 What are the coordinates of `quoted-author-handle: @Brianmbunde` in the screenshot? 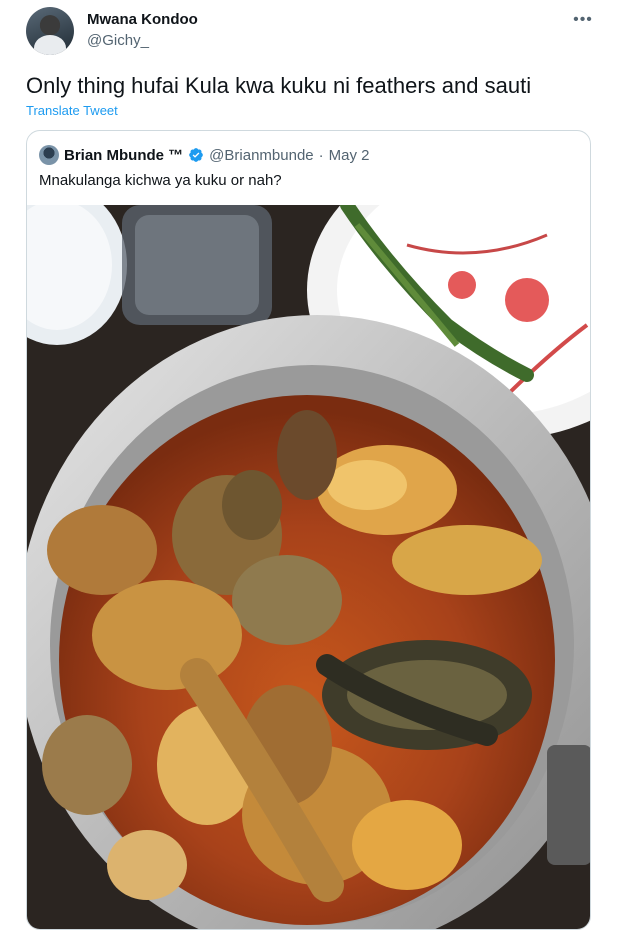 It's located at (261, 155).